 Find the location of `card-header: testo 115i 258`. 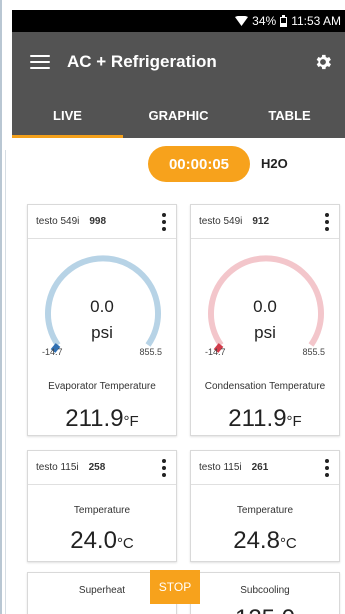

card-header: testo 115i 258 is located at coordinates (102, 468).